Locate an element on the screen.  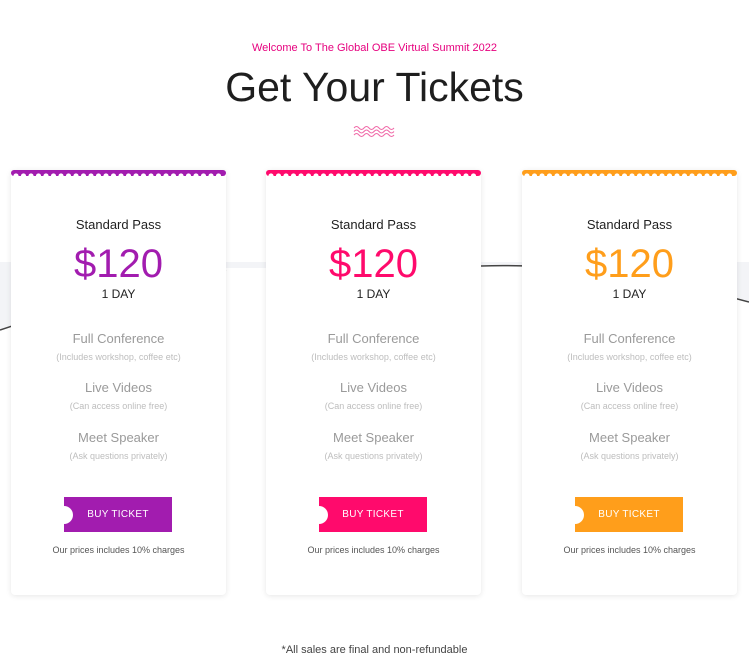
sales-disclaimer: *All sales are final and non-refundable is located at coordinates (374, 650).